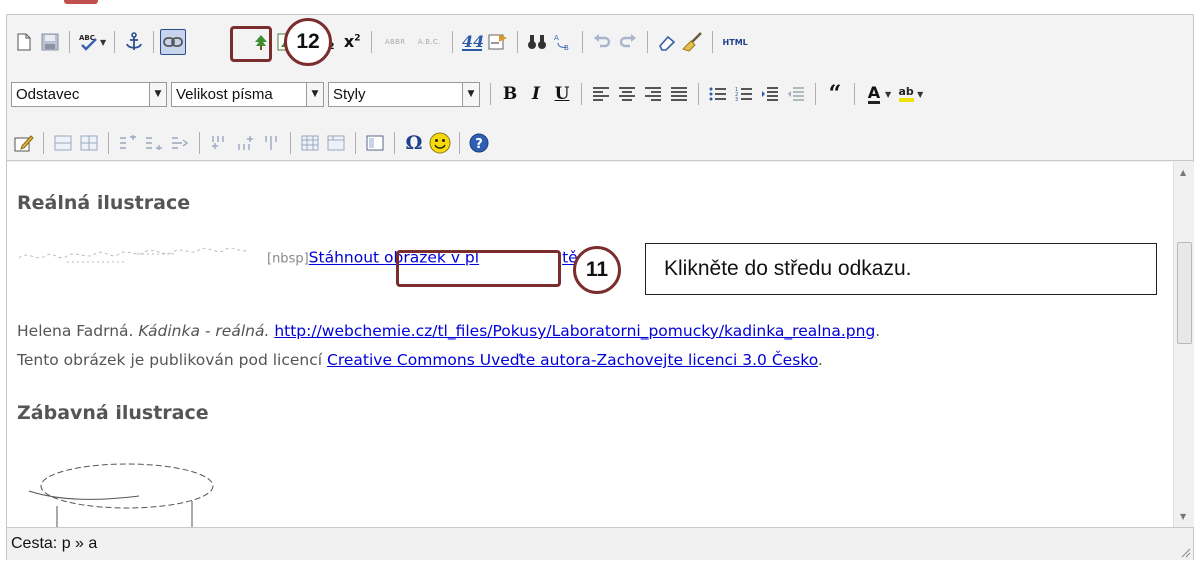 This screenshot has height=563, width=1202. I want to click on insert-layer-button, so click(375, 143).